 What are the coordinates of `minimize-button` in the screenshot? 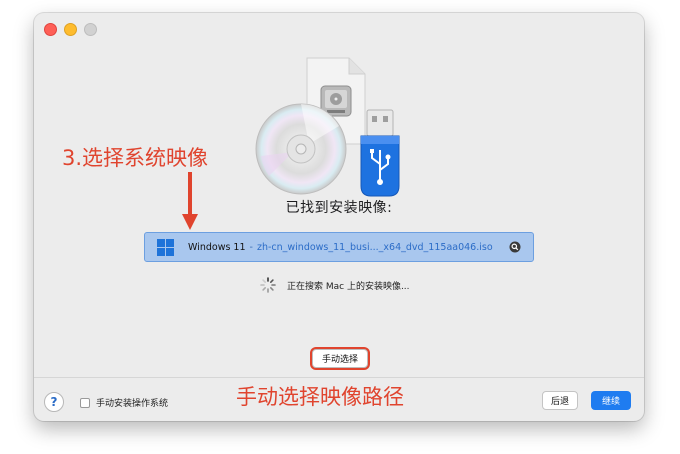 It's located at (70, 29).